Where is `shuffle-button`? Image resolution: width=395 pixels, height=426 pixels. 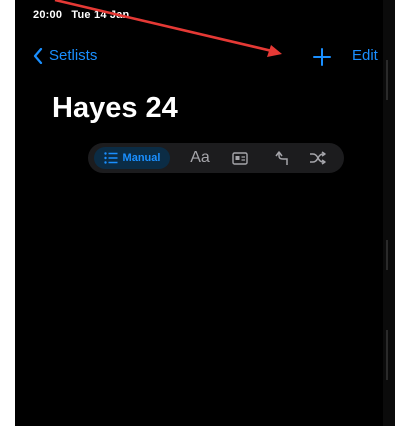 shuffle-button is located at coordinates (318, 158).